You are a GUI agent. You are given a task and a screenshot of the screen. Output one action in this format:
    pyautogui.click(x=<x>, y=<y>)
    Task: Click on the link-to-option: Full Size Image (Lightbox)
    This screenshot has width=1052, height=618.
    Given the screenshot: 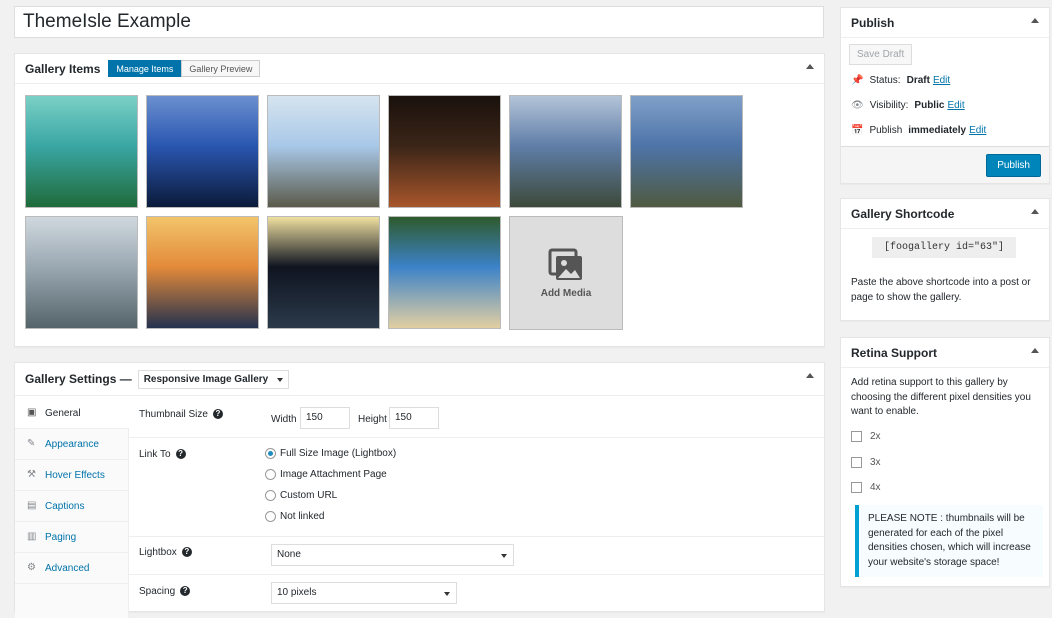 What is the action you would take?
    pyautogui.click(x=330, y=453)
    